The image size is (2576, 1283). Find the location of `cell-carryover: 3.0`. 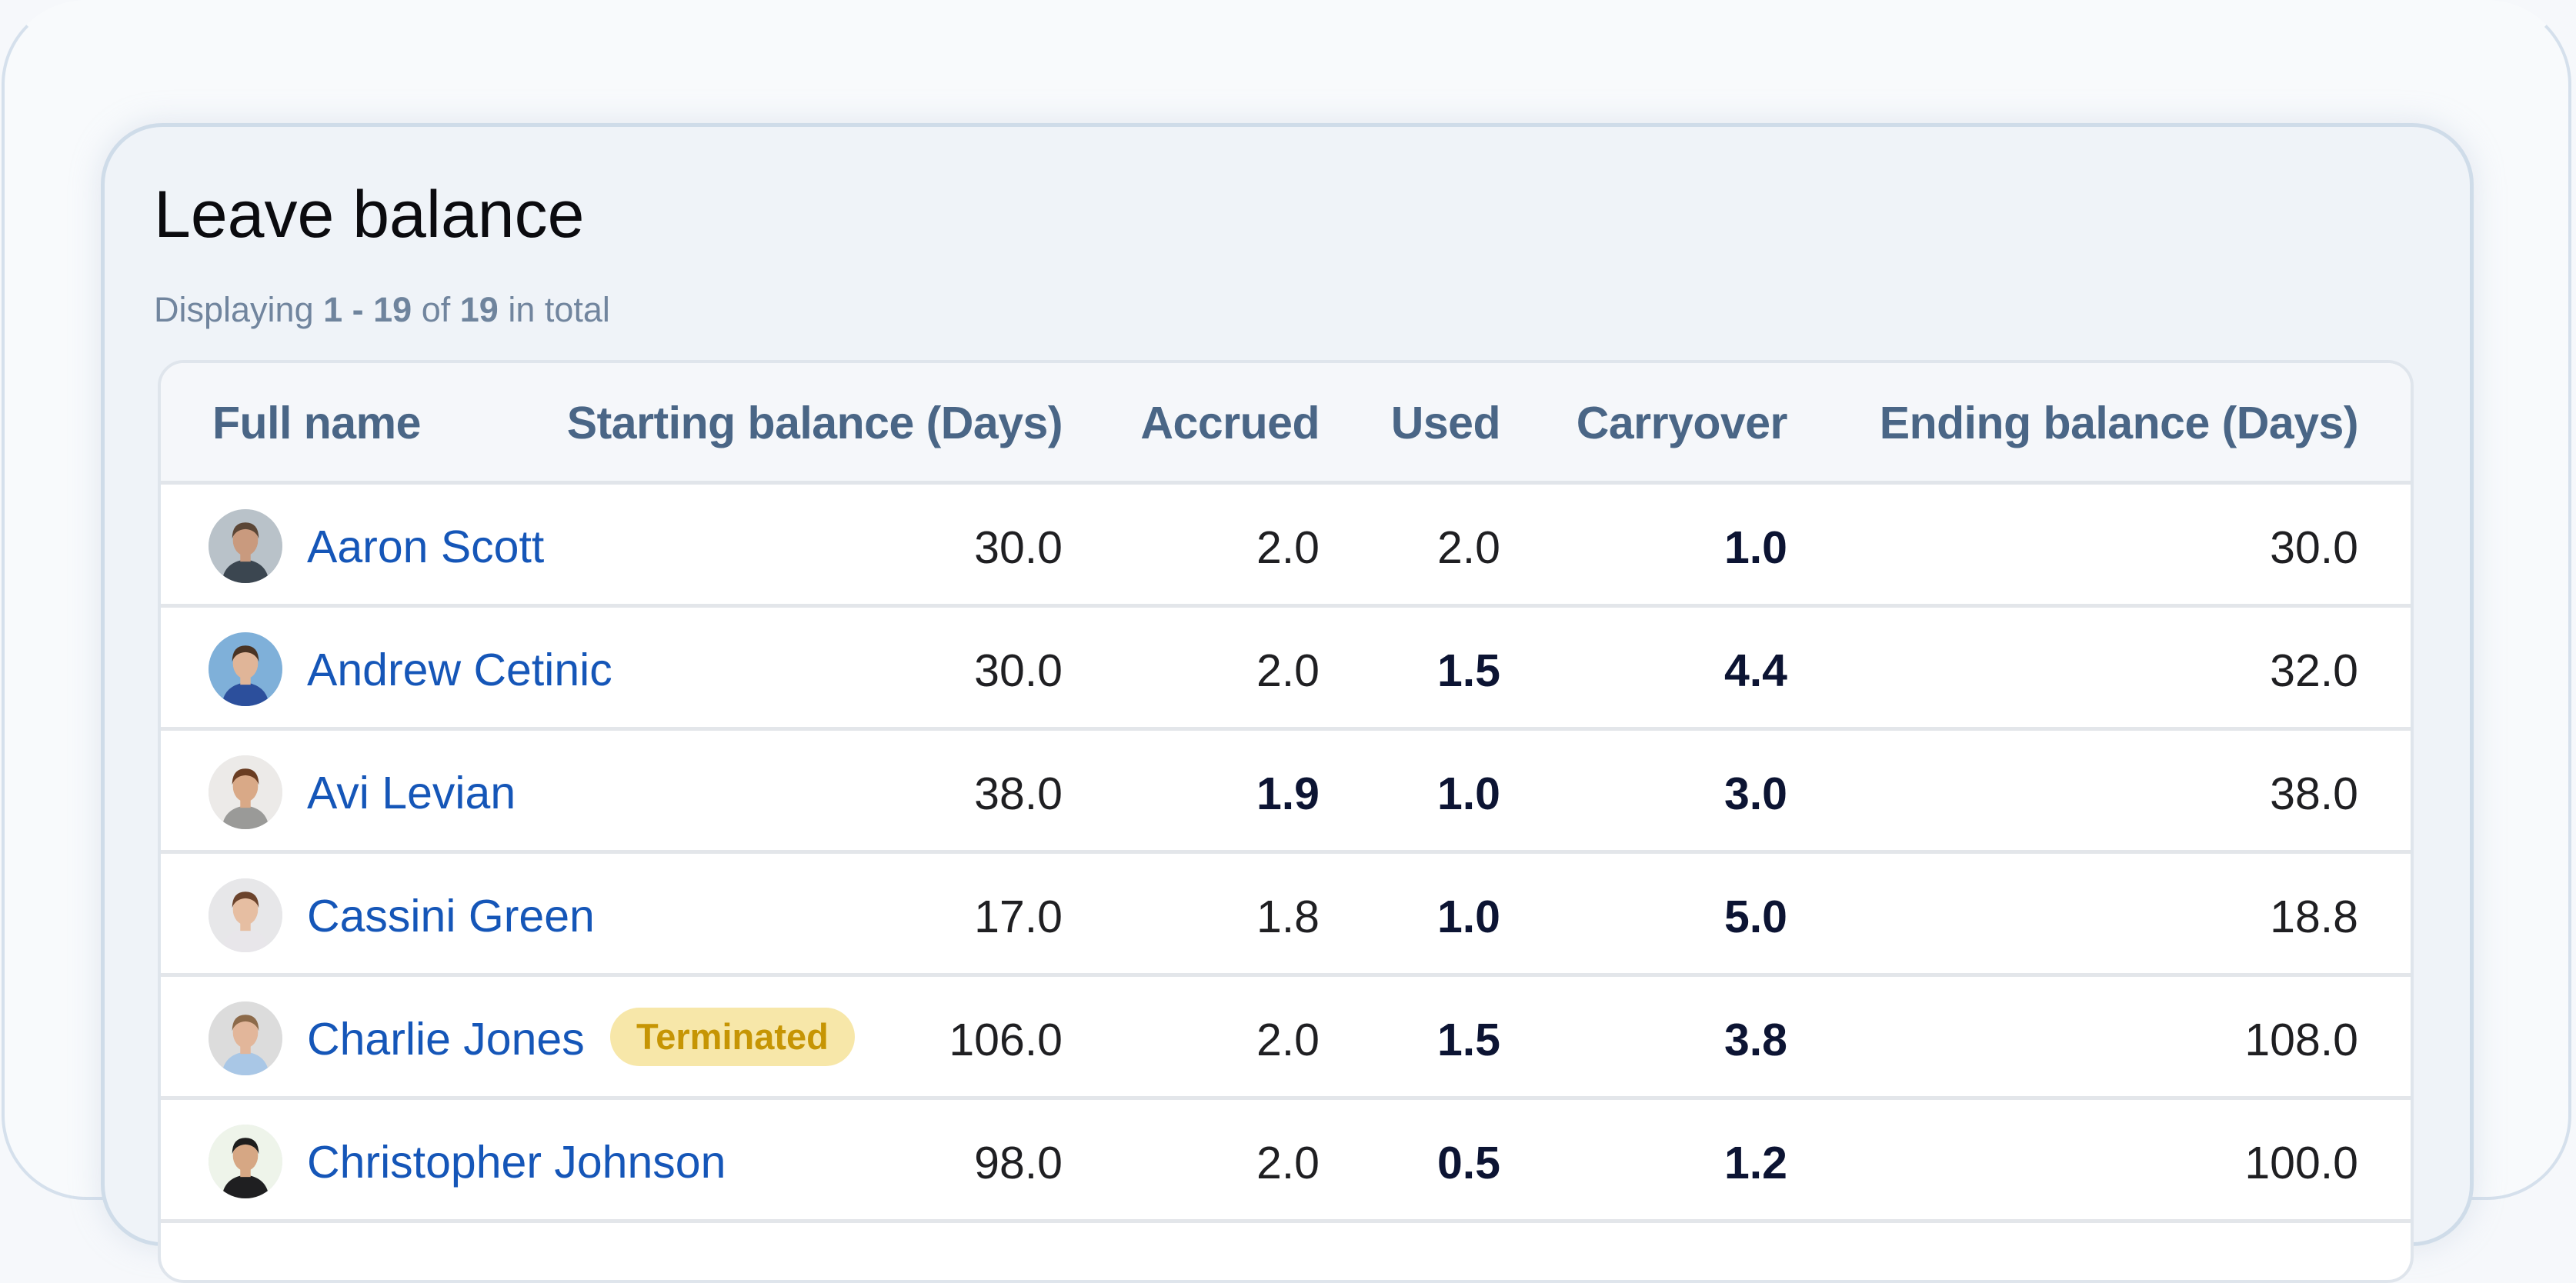

cell-carryover: 3.0 is located at coordinates (1755, 793).